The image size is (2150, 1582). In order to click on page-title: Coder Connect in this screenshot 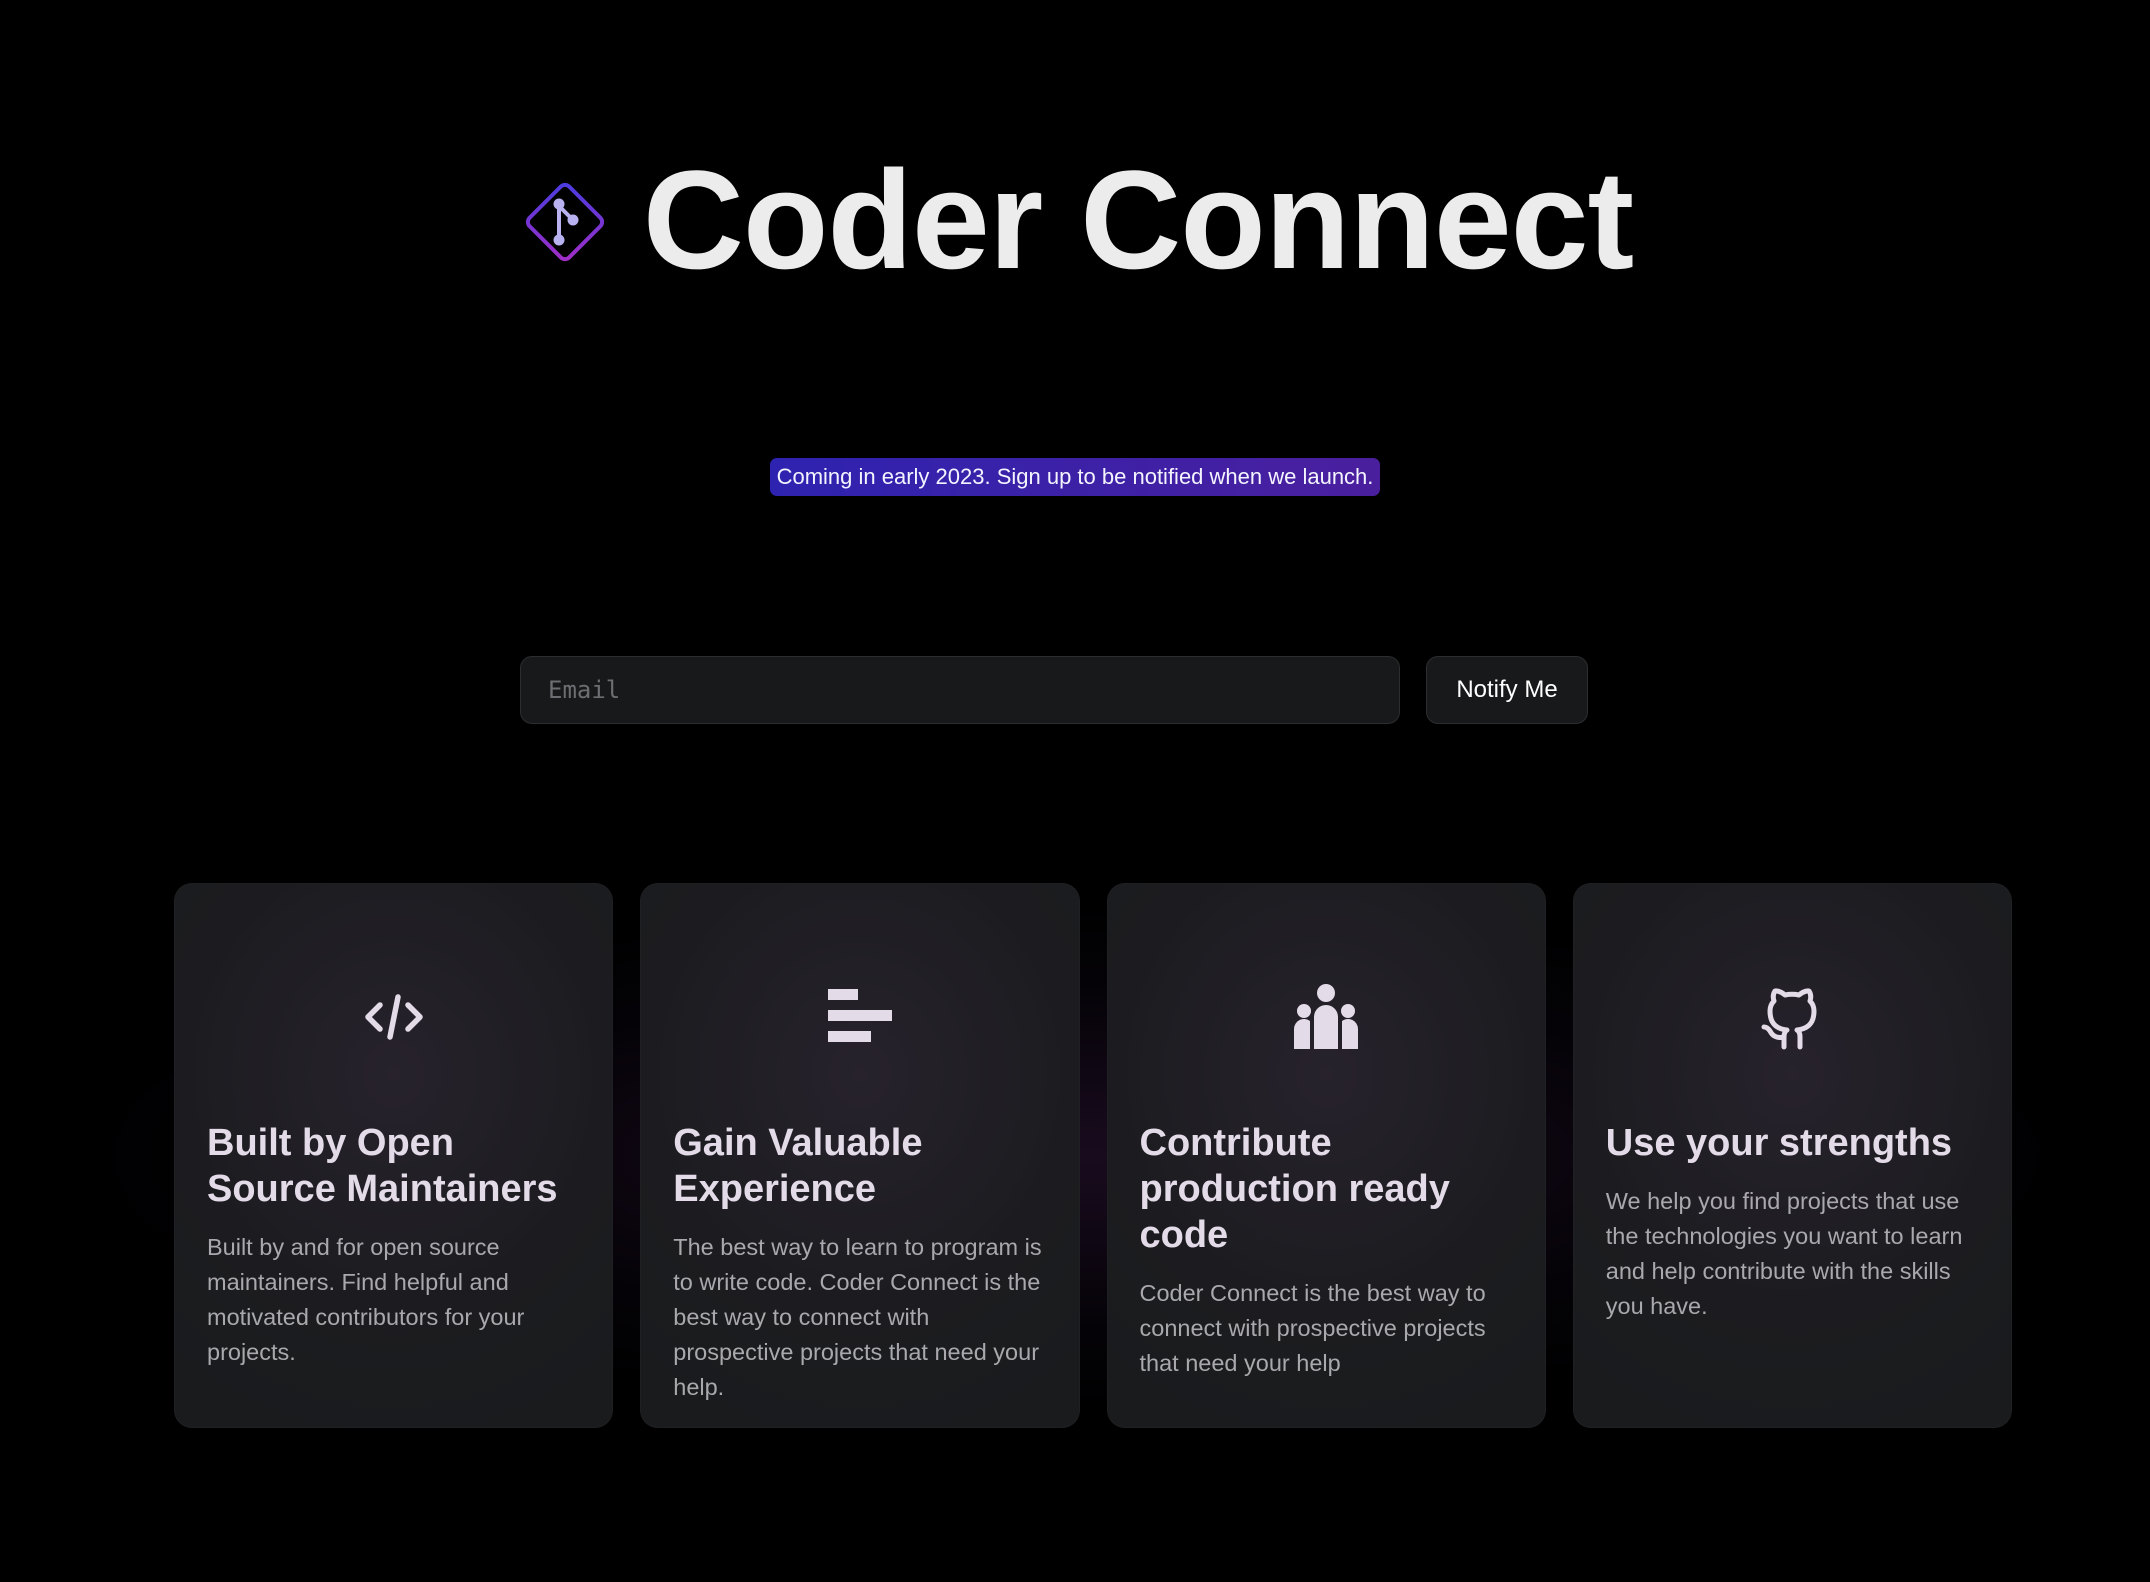, I will do `click(1138, 219)`.